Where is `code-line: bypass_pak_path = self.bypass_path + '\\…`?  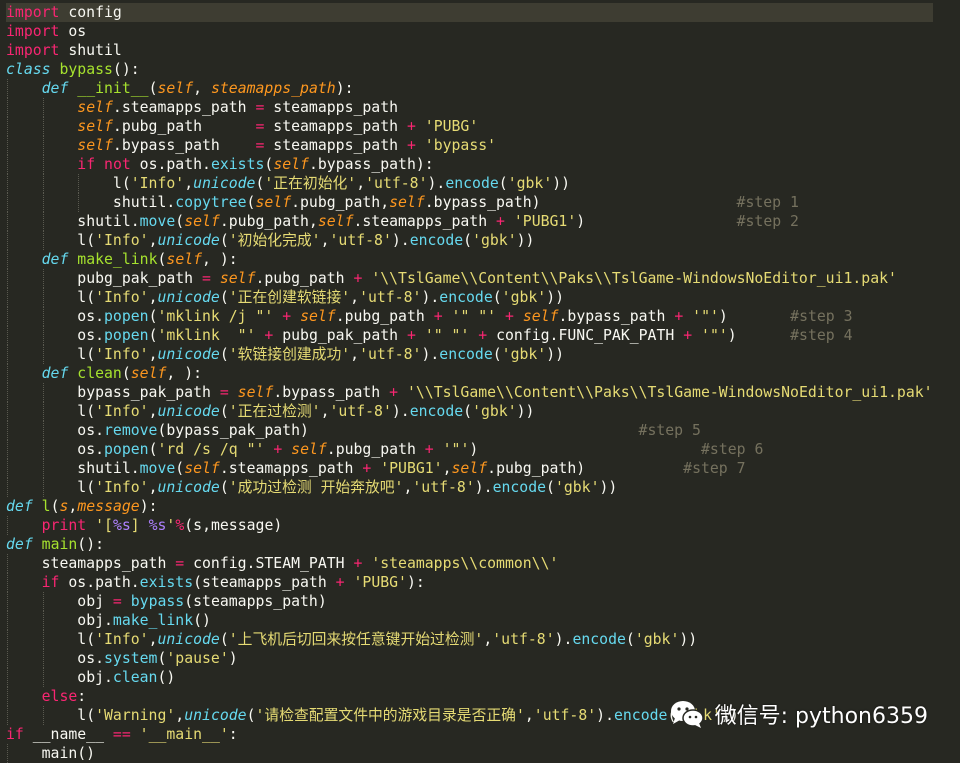
code-line: bypass_pak_path = self.bypass_path + '\\… is located at coordinates (469, 392).